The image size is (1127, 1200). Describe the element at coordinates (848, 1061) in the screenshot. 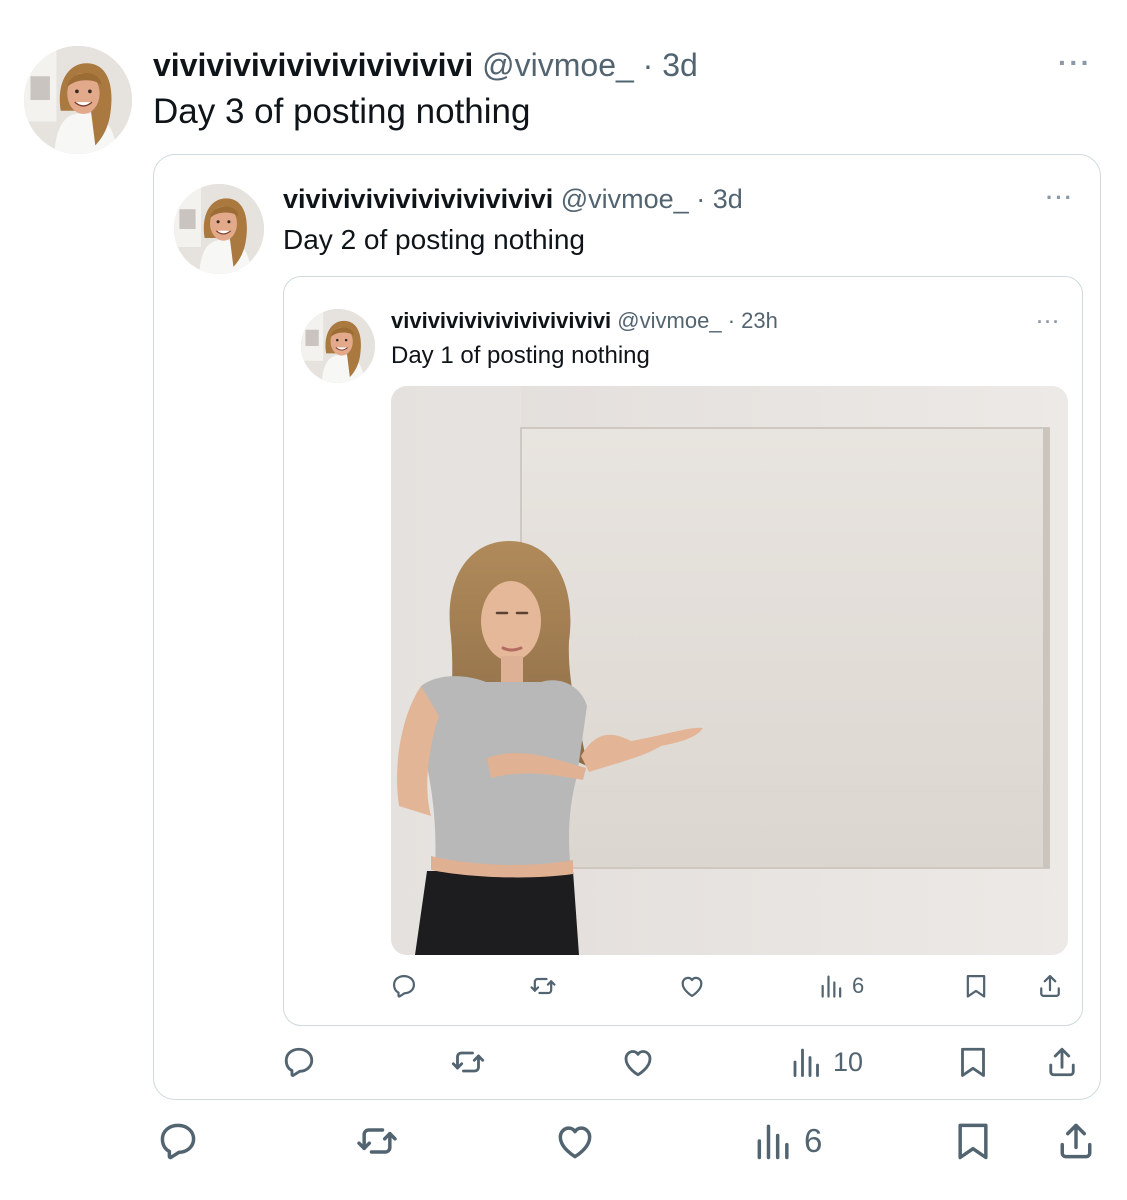

I see `views-count: 10` at that location.